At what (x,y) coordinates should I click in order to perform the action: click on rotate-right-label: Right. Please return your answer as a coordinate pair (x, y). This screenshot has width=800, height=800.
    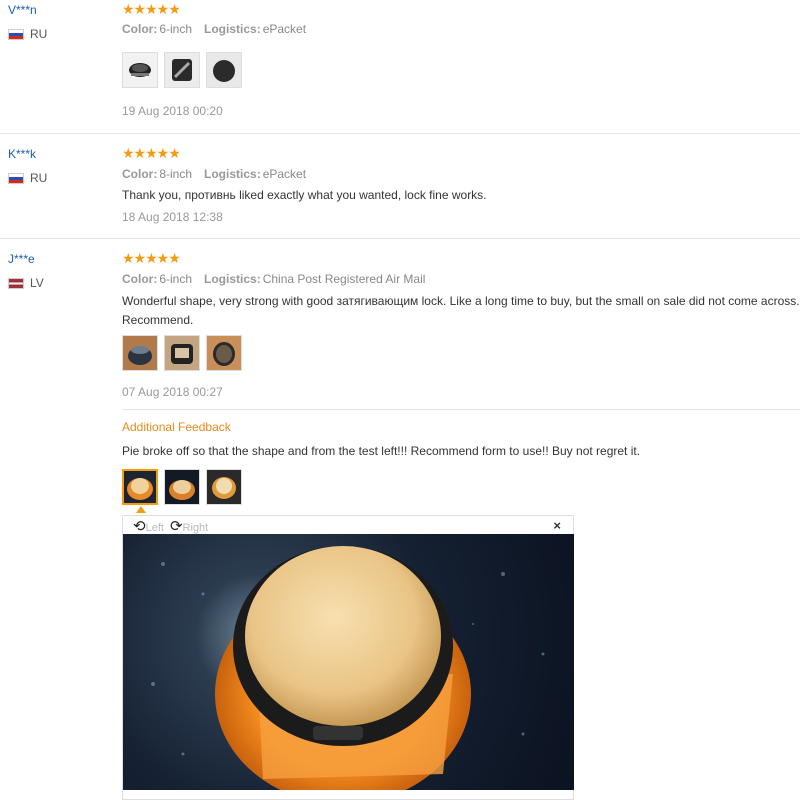
    Looking at the image, I should click on (195, 528).